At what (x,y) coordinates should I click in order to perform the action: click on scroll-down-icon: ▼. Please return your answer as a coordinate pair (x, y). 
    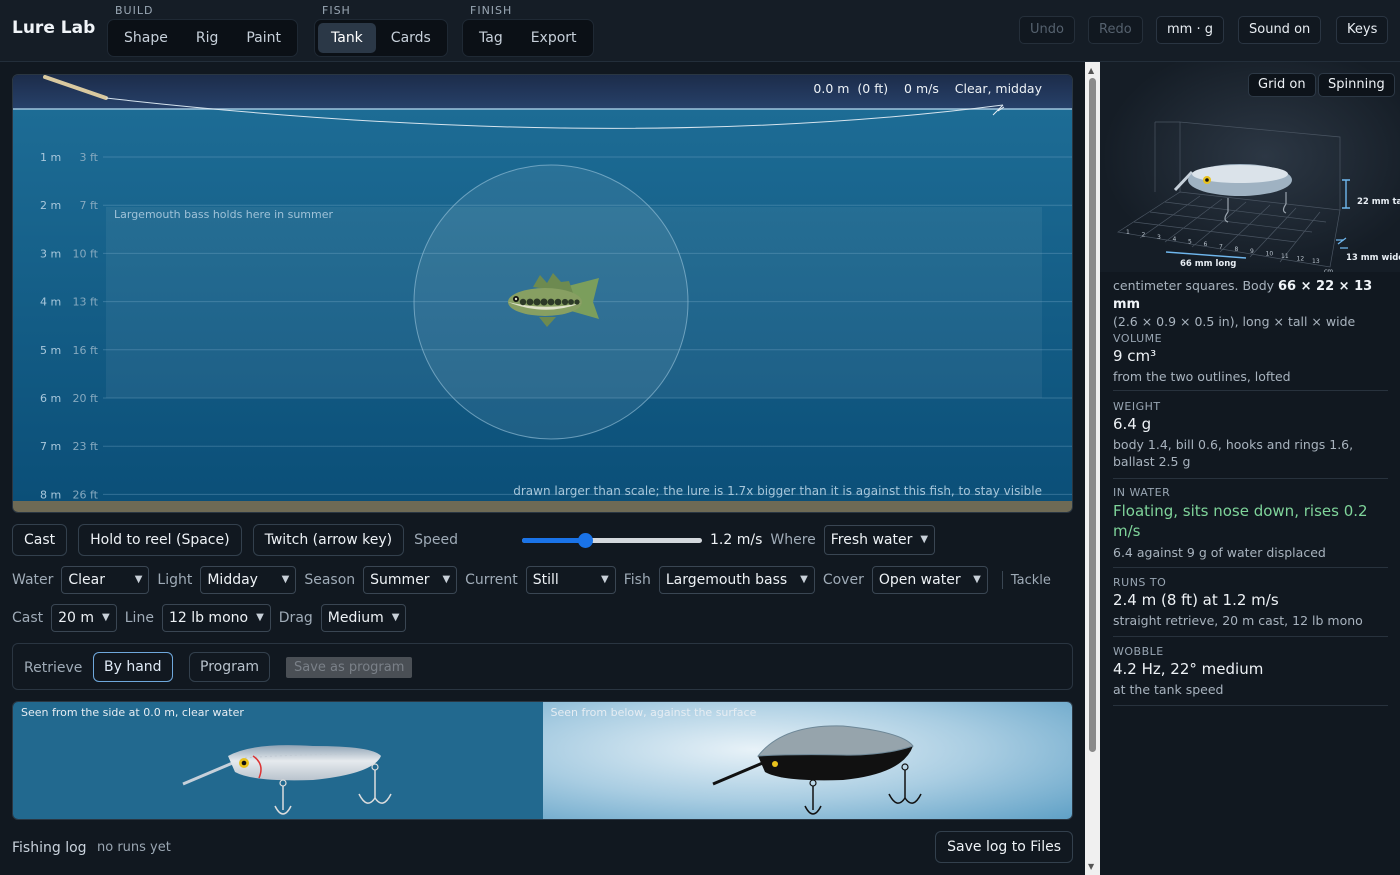
    Looking at the image, I should click on (1091, 866).